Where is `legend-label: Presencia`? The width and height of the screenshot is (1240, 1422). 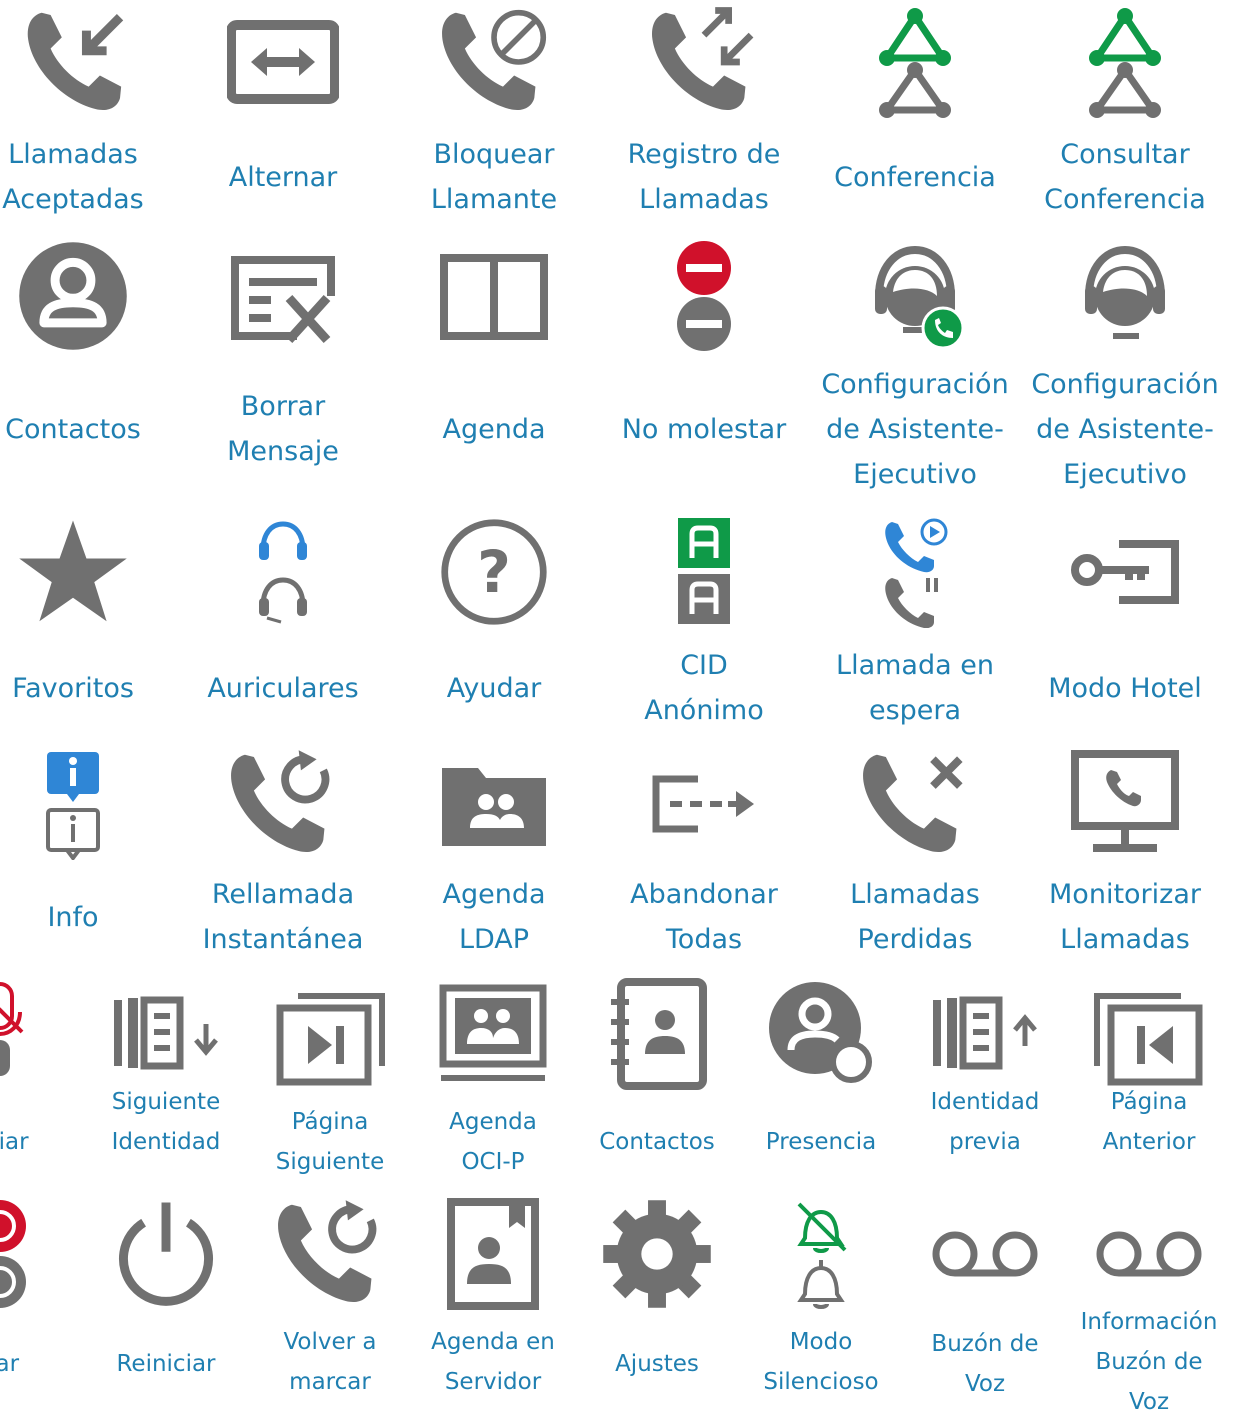 legend-label: Presencia is located at coordinates (821, 1142).